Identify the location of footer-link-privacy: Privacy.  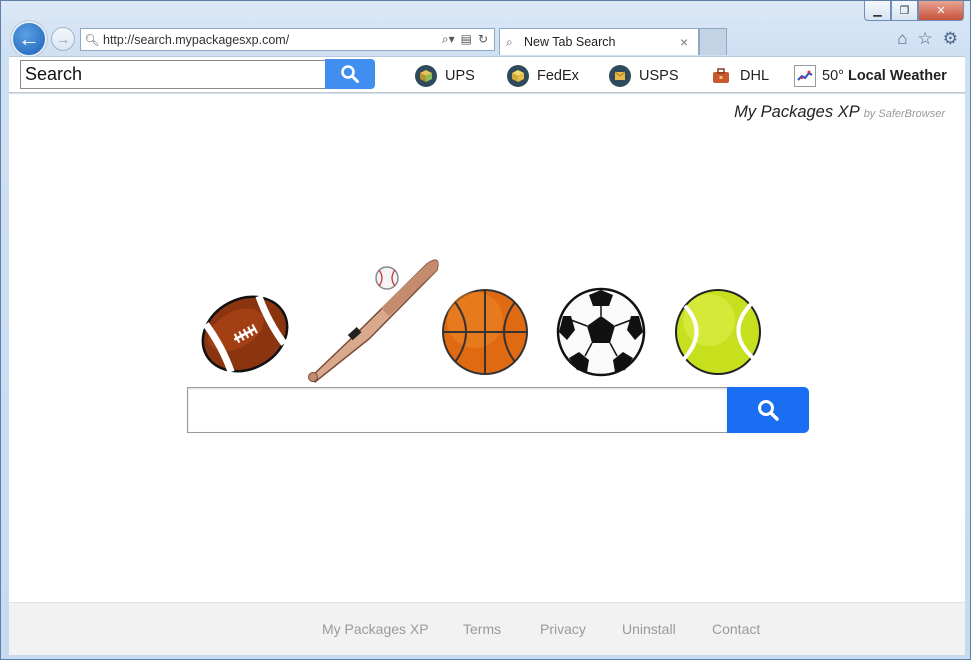
(563, 629).